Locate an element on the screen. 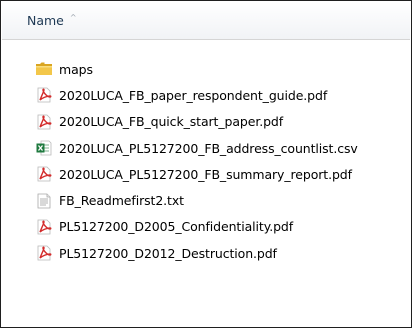 This screenshot has width=412, height=328. file-name: PL5127200_D2012_Destruction.pdf is located at coordinates (168, 253).